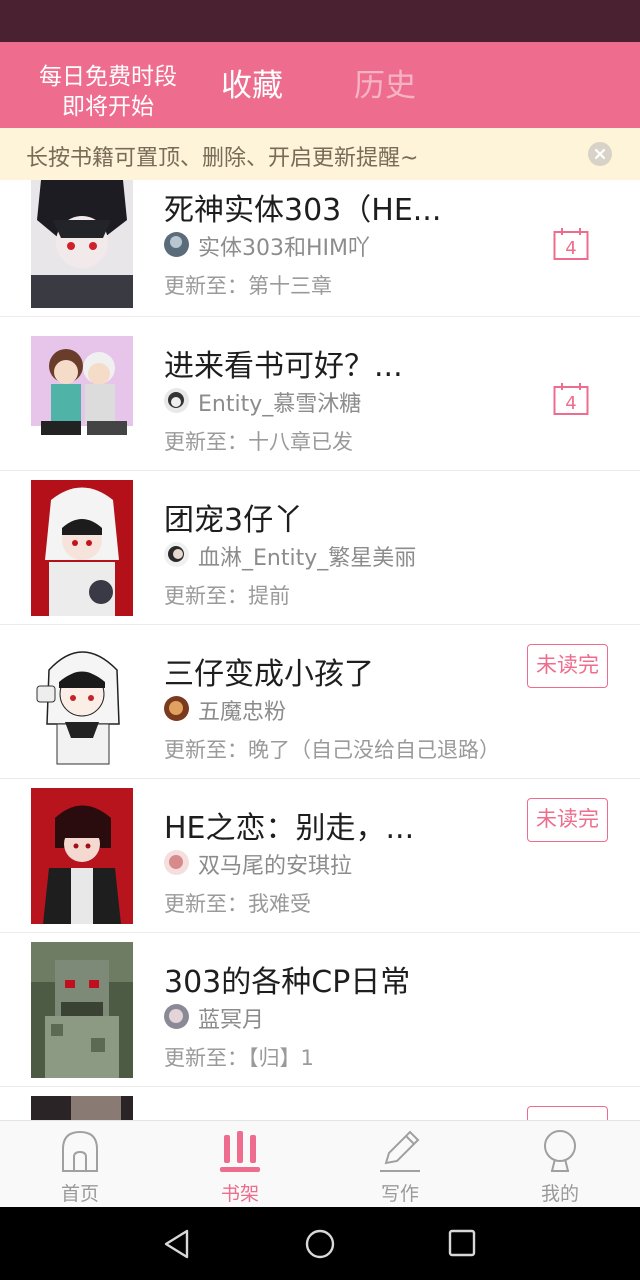 The image size is (640, 1280). I want to click on tab-shelf: 书架, so click(240, 1164).